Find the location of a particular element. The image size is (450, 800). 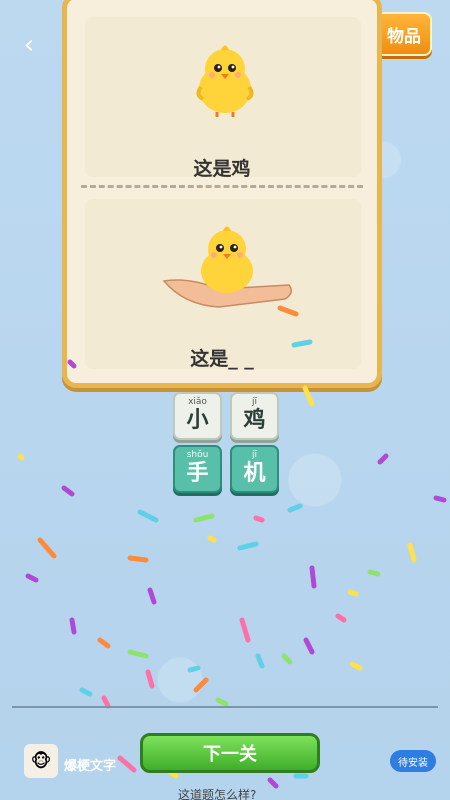

tile-char: 手 is located at coordinates (197, 473).